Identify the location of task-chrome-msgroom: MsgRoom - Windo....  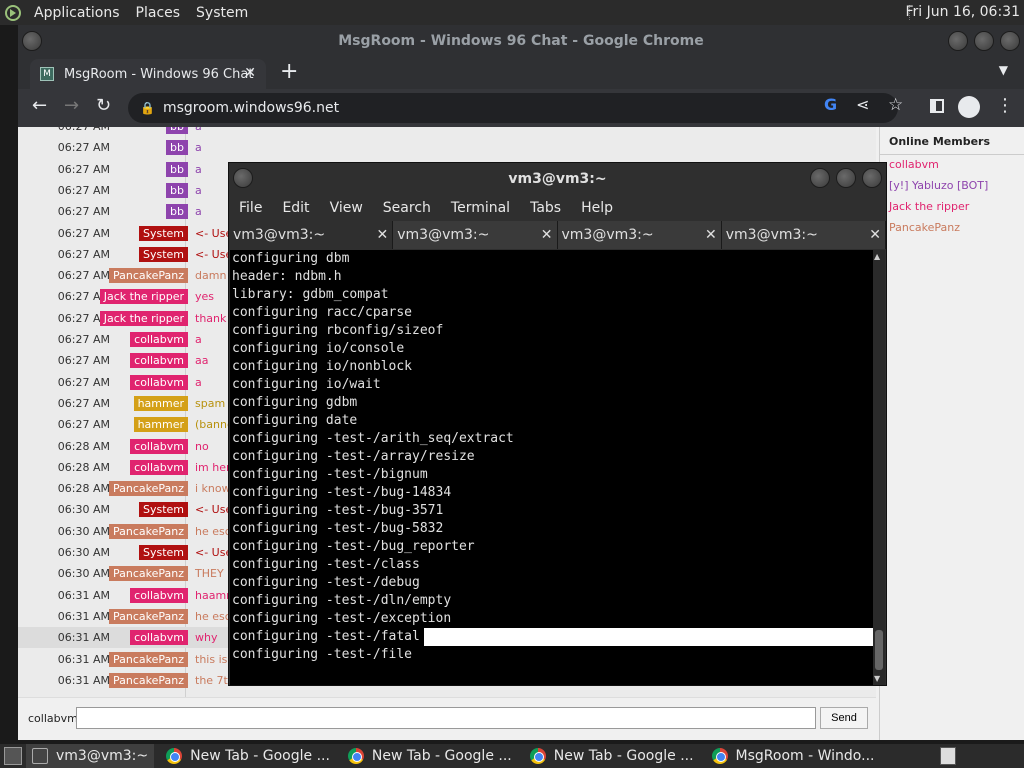
(793, 756).